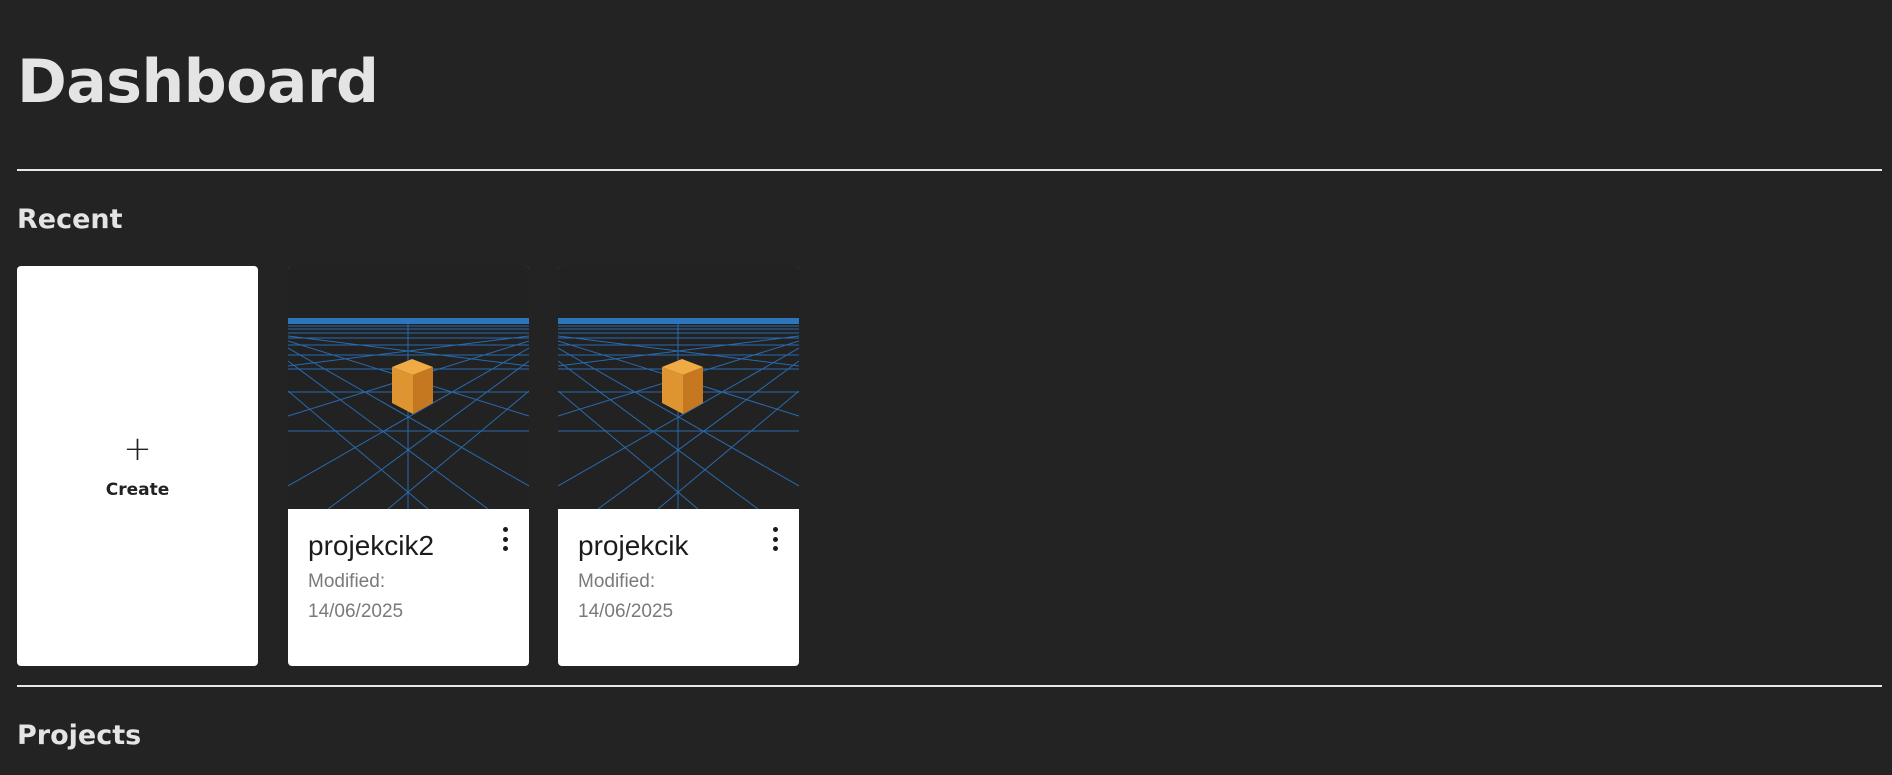  I want to click on page-title: Dashboard, so click(198, 82).